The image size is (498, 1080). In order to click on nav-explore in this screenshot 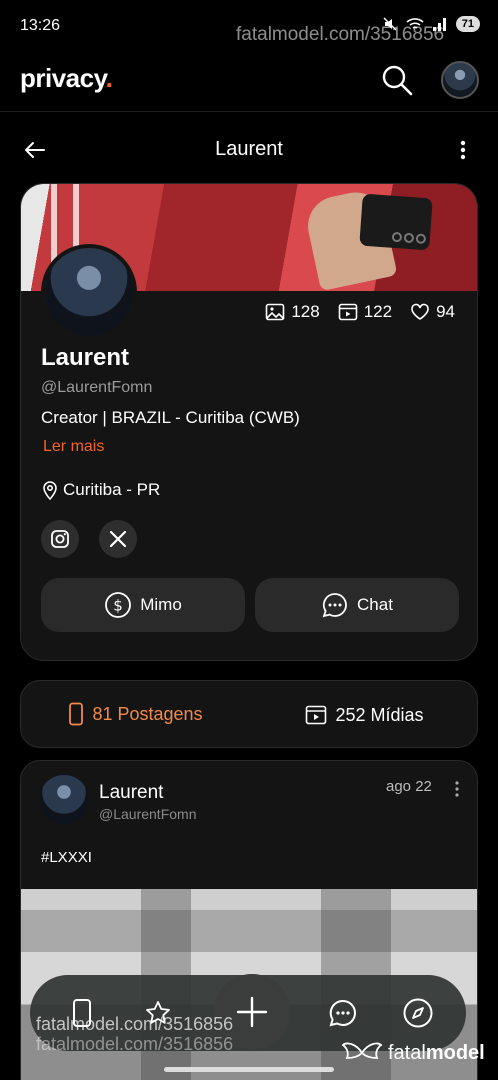, I will do `click(418, 1013)`.